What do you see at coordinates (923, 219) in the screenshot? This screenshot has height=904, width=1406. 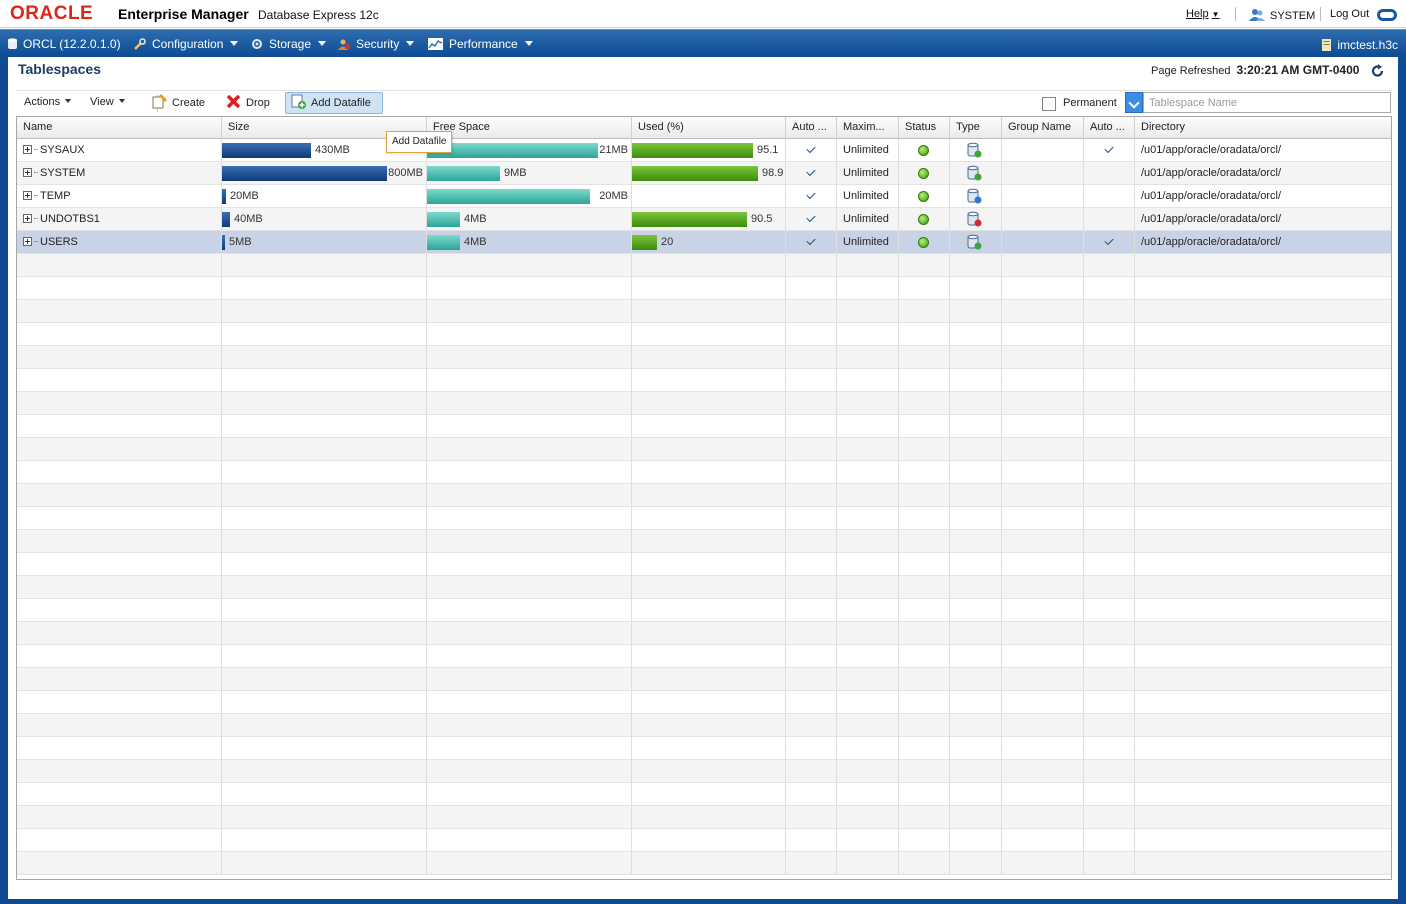 I see `status-online-icon` at bounding box center [923, 219].